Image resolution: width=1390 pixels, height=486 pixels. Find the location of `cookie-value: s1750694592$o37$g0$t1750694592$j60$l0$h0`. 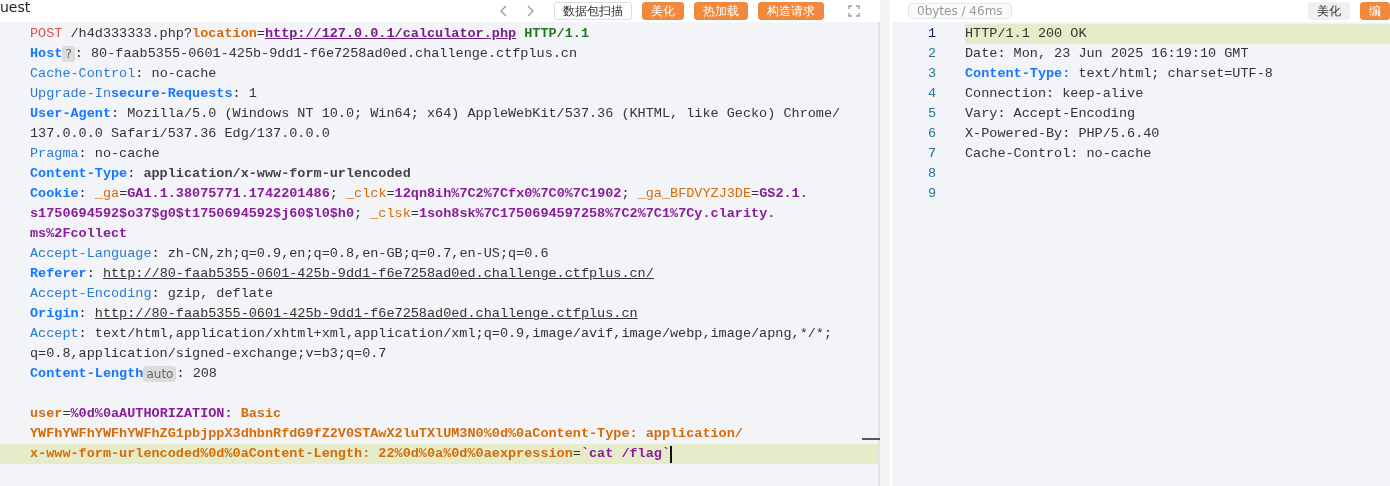

cookie-value: s1750694592$o37$g0$t1750694592$j60$l0$h0 is located at coordinates (192, 214).